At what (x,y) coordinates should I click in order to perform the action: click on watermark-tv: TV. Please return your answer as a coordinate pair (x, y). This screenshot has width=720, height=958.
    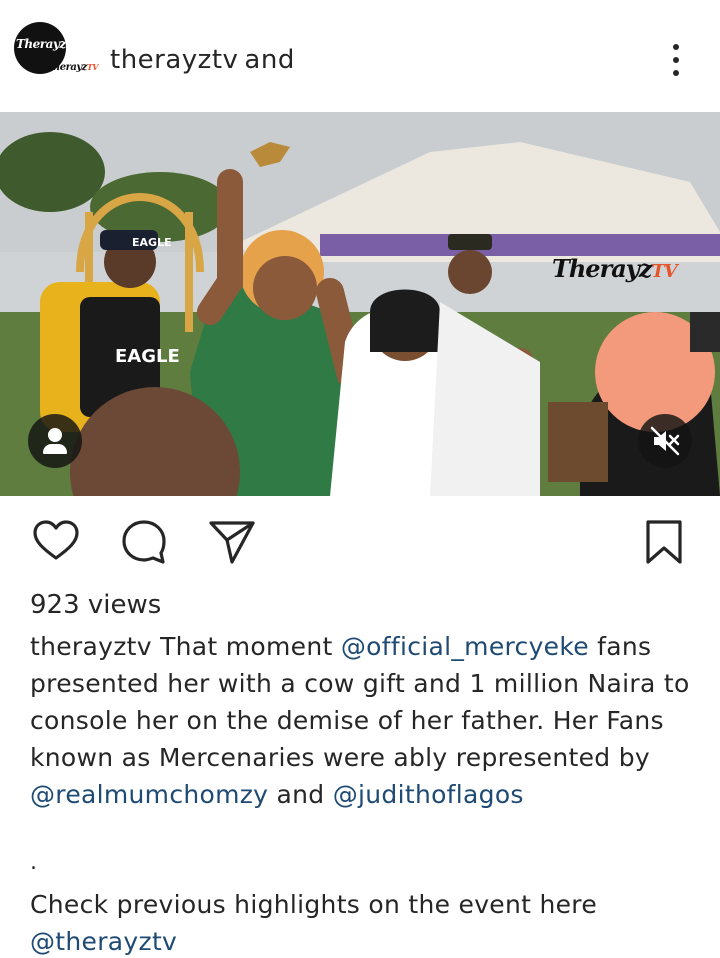
    Looking at the image, I should click on (664, 271).